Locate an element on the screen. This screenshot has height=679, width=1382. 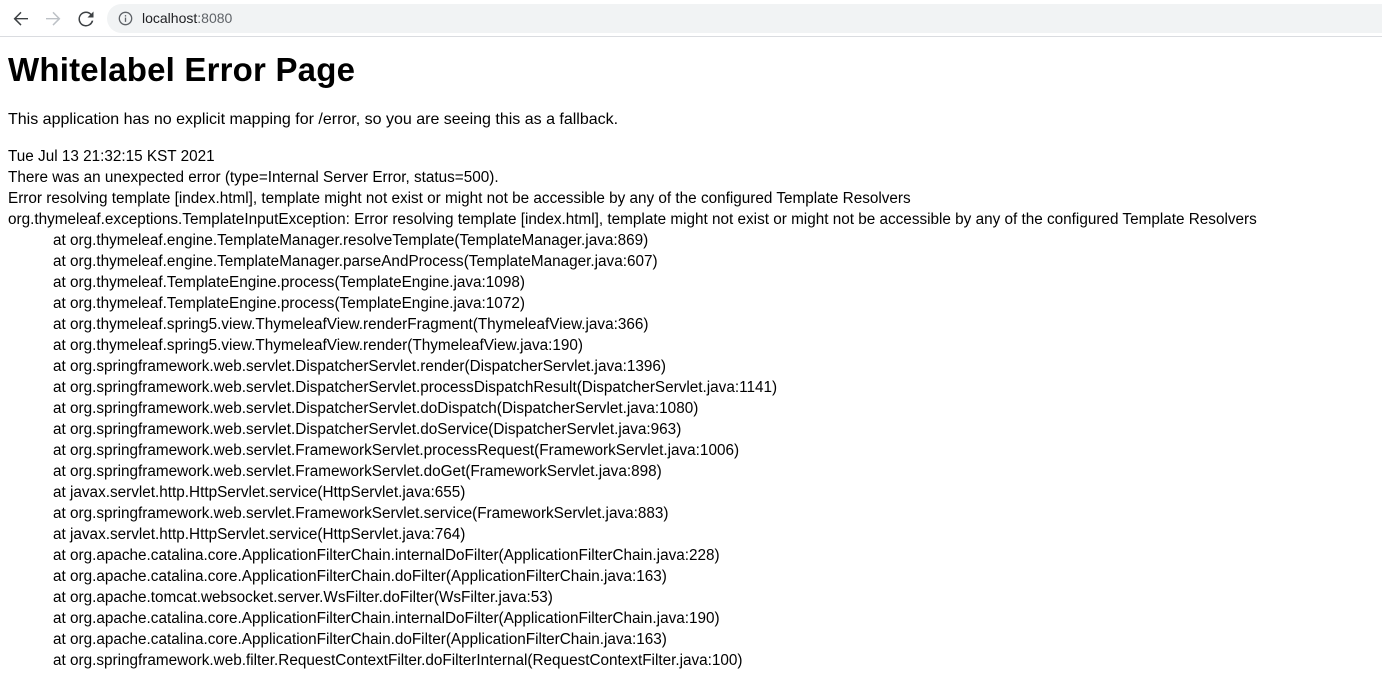
reload-button is located at coordinates (86, 19).